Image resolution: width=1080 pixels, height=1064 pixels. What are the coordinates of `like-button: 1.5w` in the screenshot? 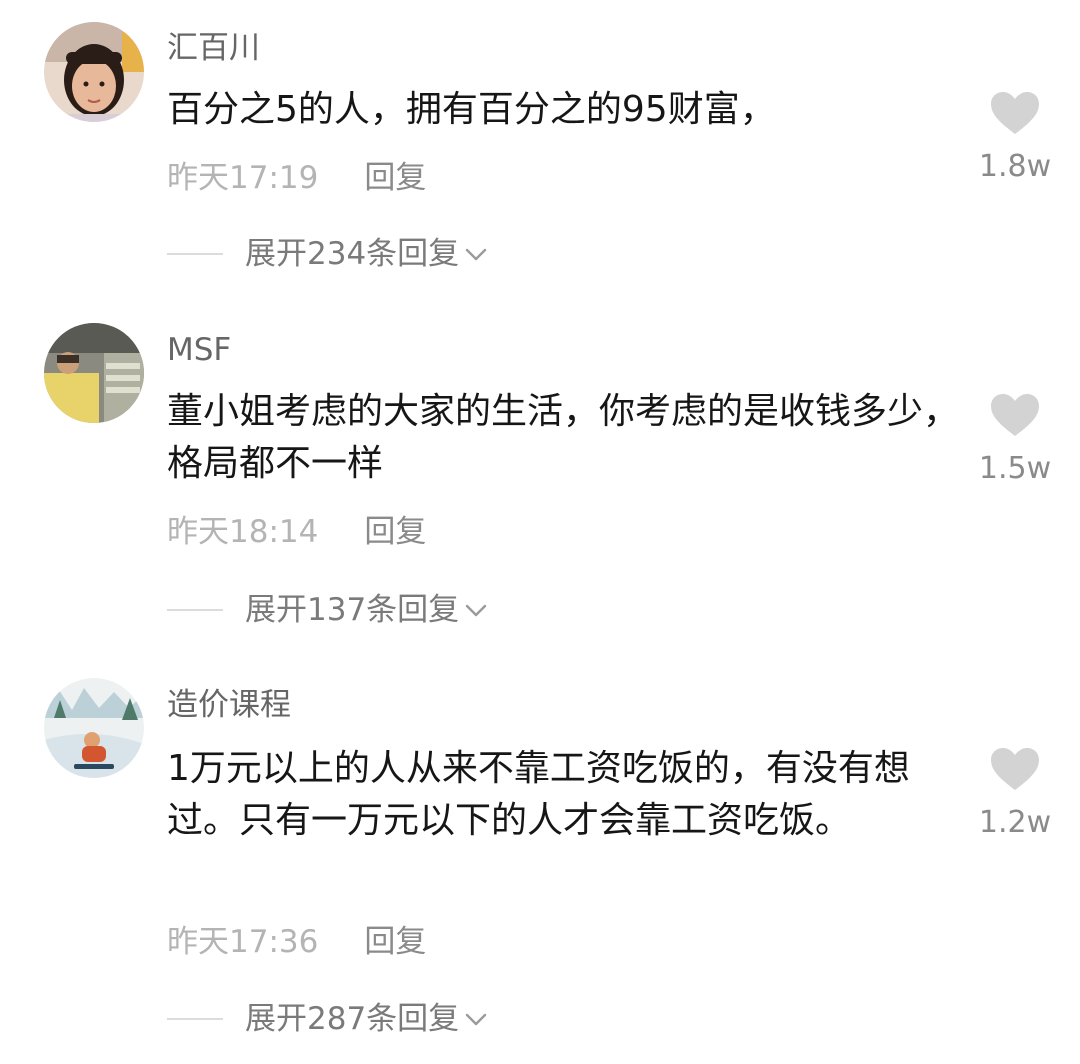 It's located at (1015, 439).